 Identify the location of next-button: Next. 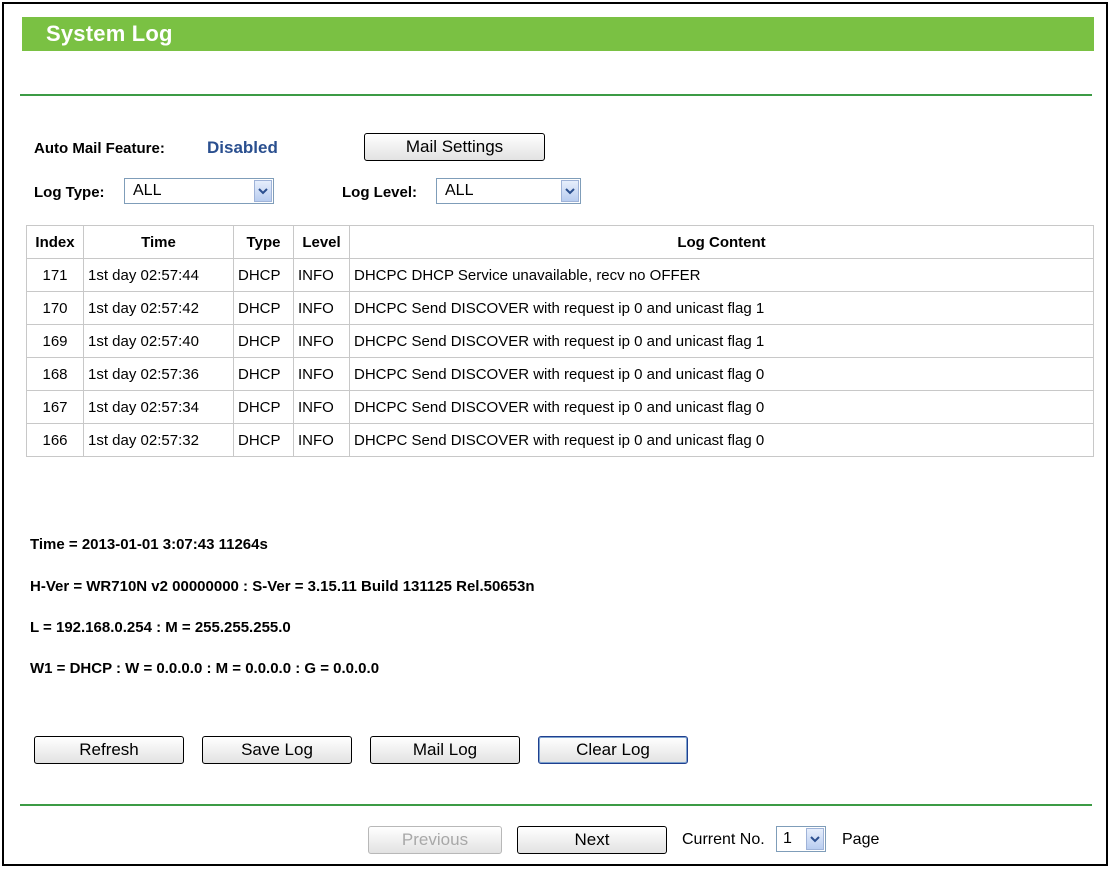
(592, 840).